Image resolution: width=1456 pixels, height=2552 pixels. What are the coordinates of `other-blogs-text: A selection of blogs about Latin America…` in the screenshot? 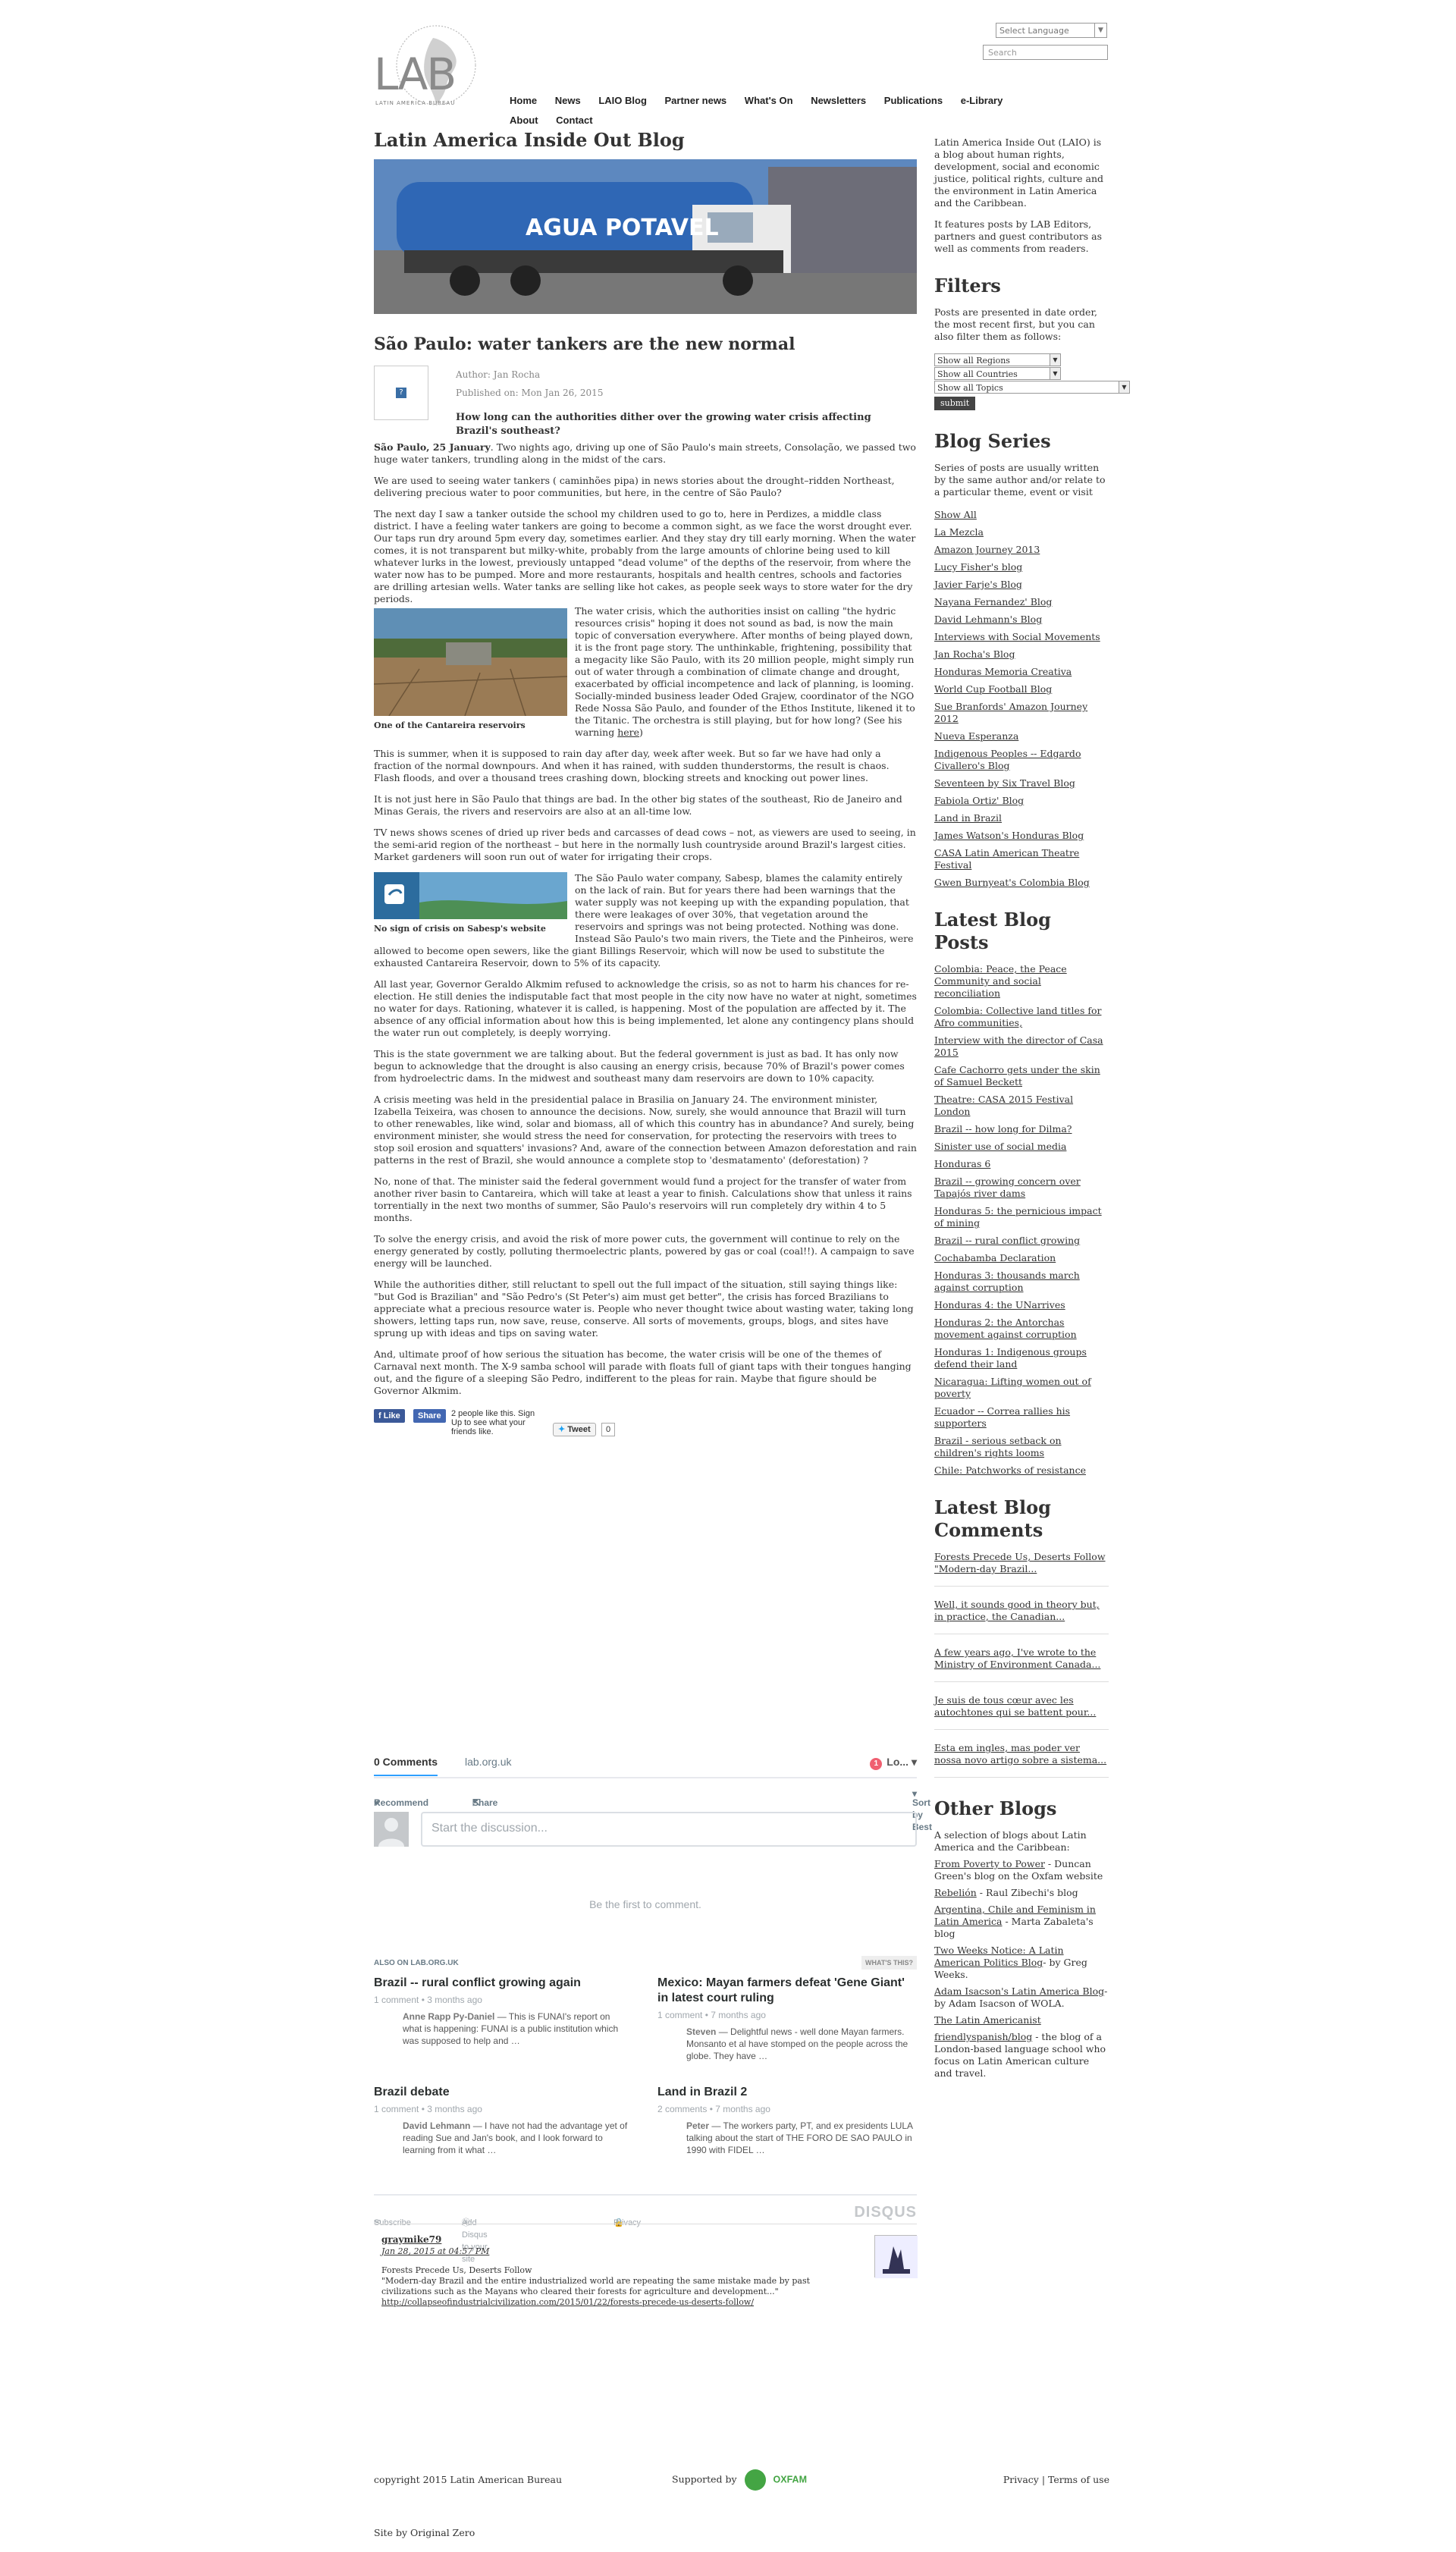 It's located at (1010, 1841).